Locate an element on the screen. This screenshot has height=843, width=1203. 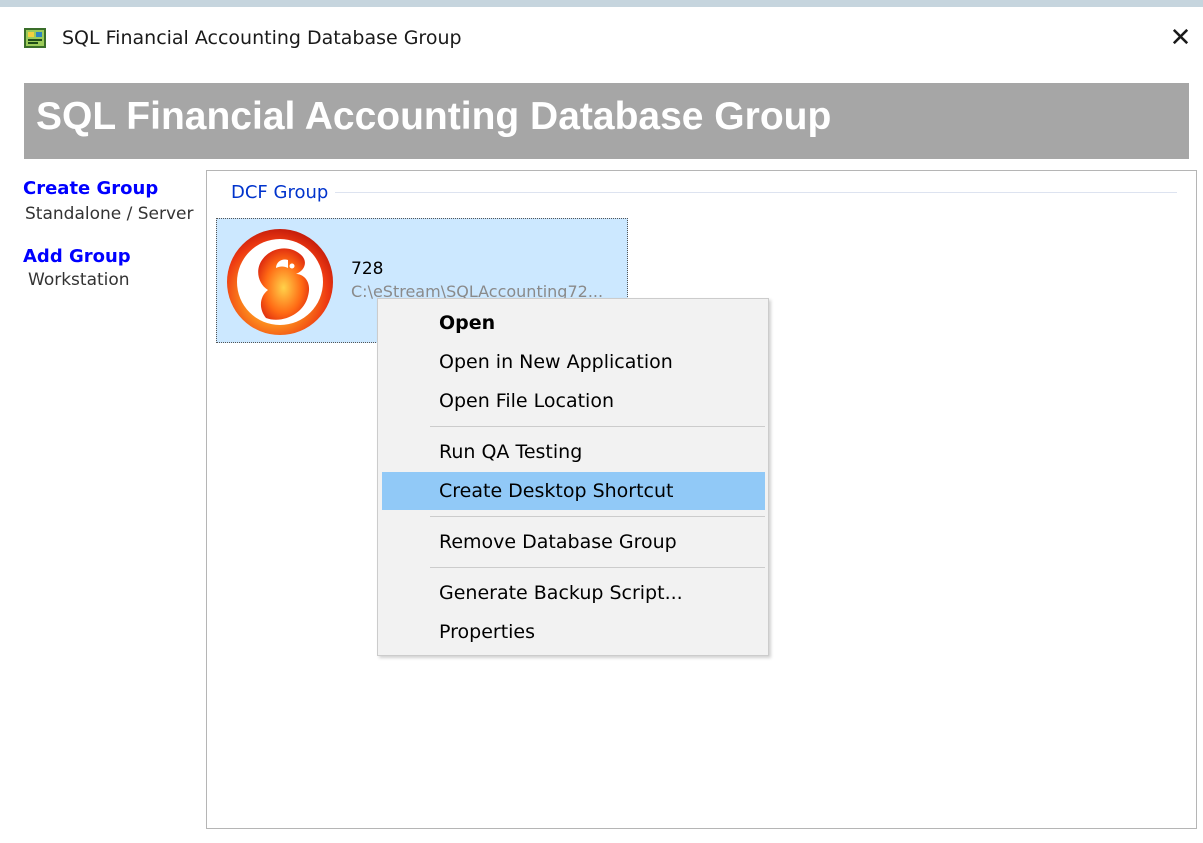
firebird-icon is located at coordinates (280, 282).